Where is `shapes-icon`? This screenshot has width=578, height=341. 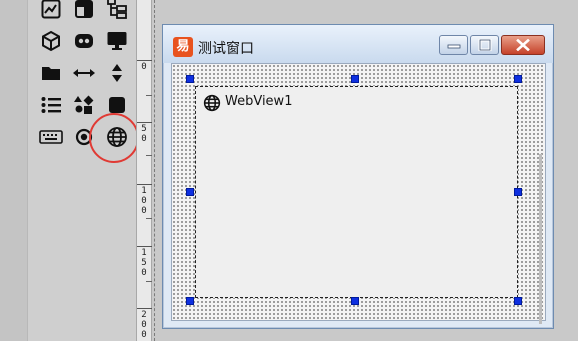
shapes-icon is located at coordinates (84, 105).